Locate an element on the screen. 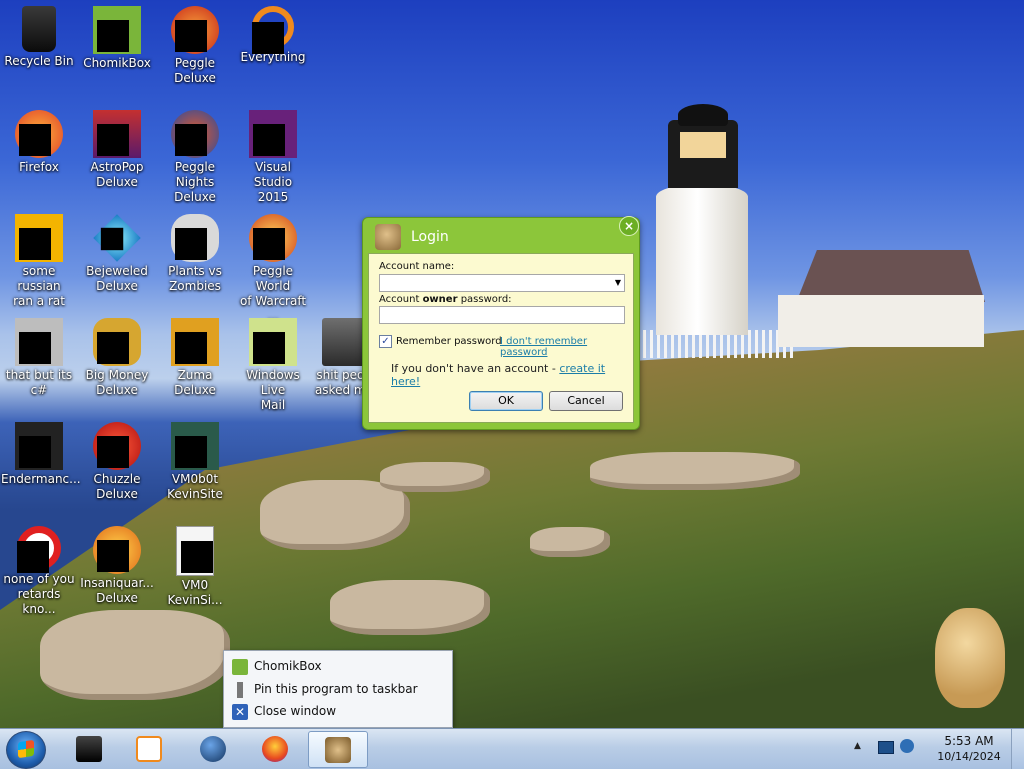 Image resolution: width=1024 pixels, height=769 pixels. cancel-button: Cancel is located at coordinates (586, 401).